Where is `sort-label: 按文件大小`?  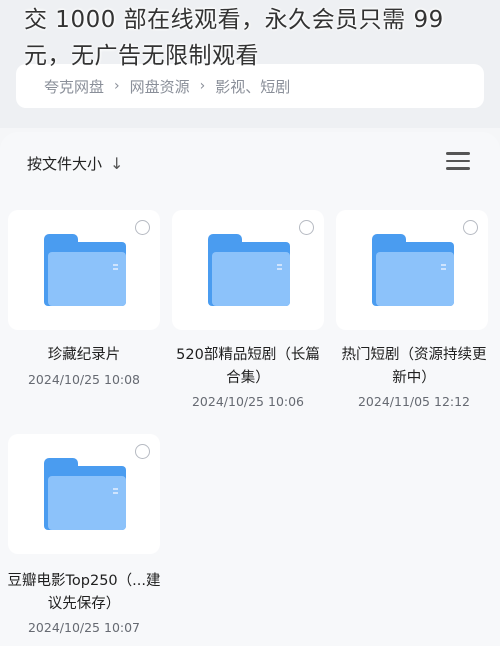 sort-label: 按文件大小 is located at coordinates (65, 163).